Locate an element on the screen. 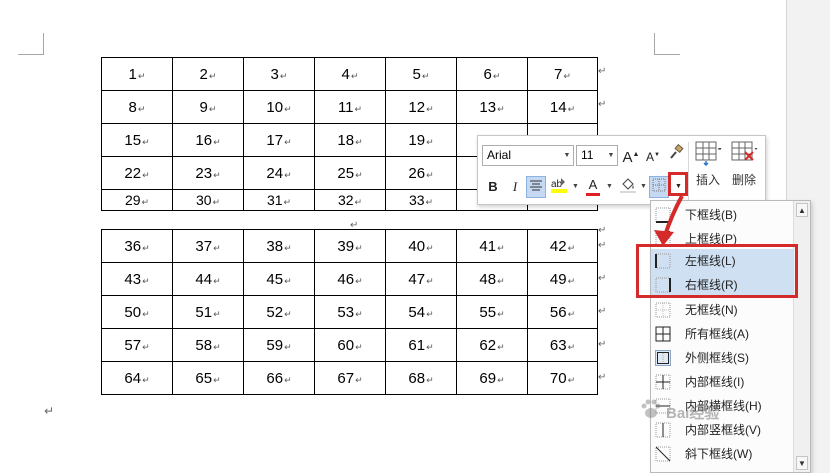  shading-button is located at coordinates (628, 187).